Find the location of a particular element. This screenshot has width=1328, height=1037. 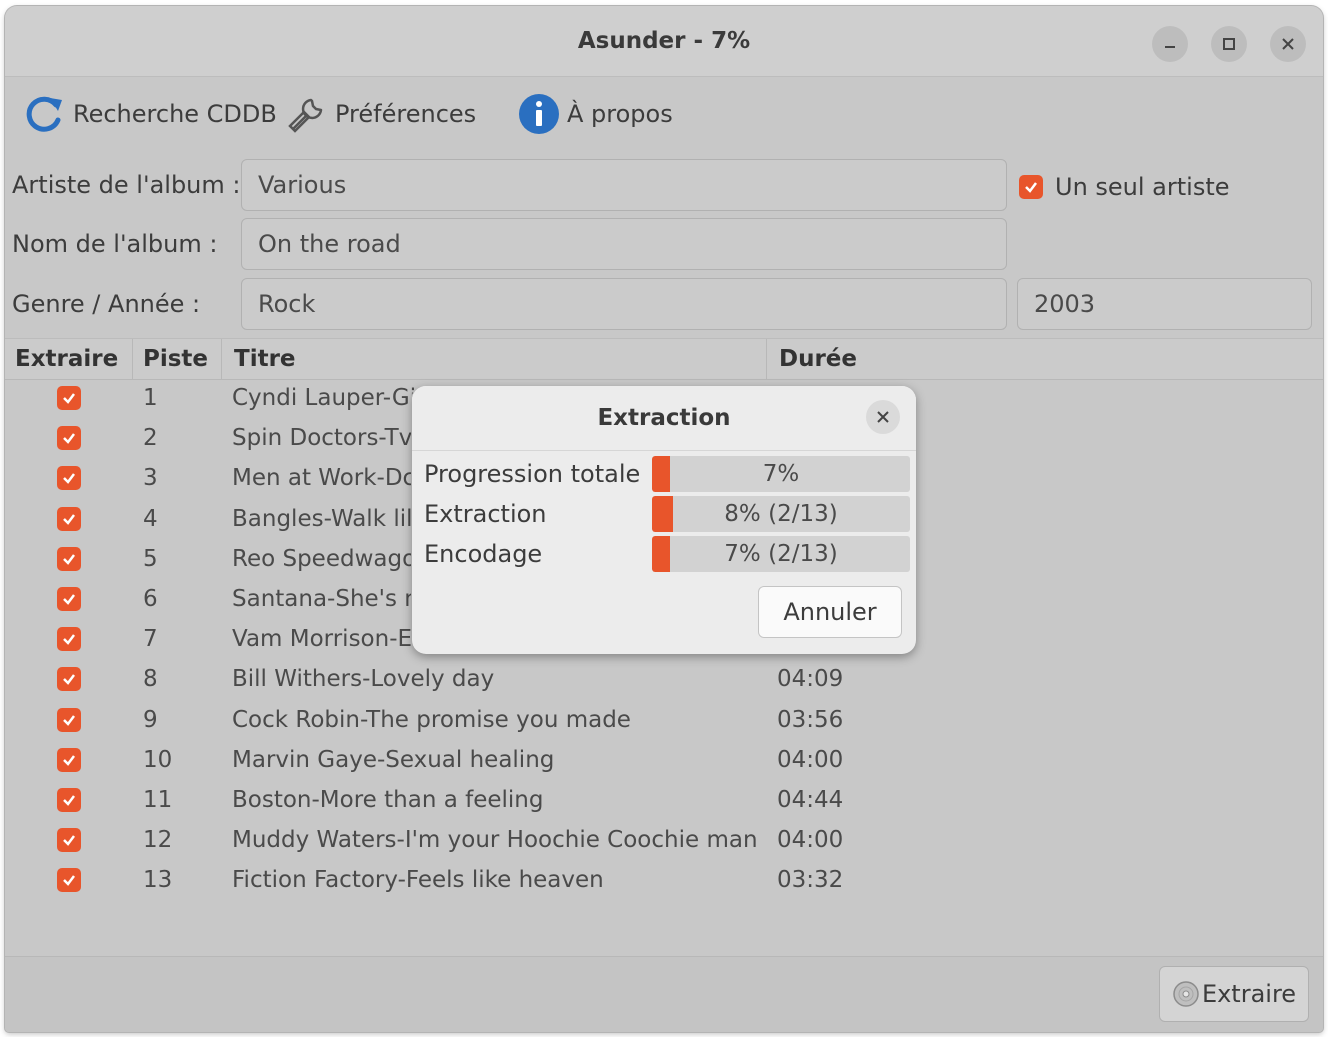

close-button is located at coordinates (1288, 44).